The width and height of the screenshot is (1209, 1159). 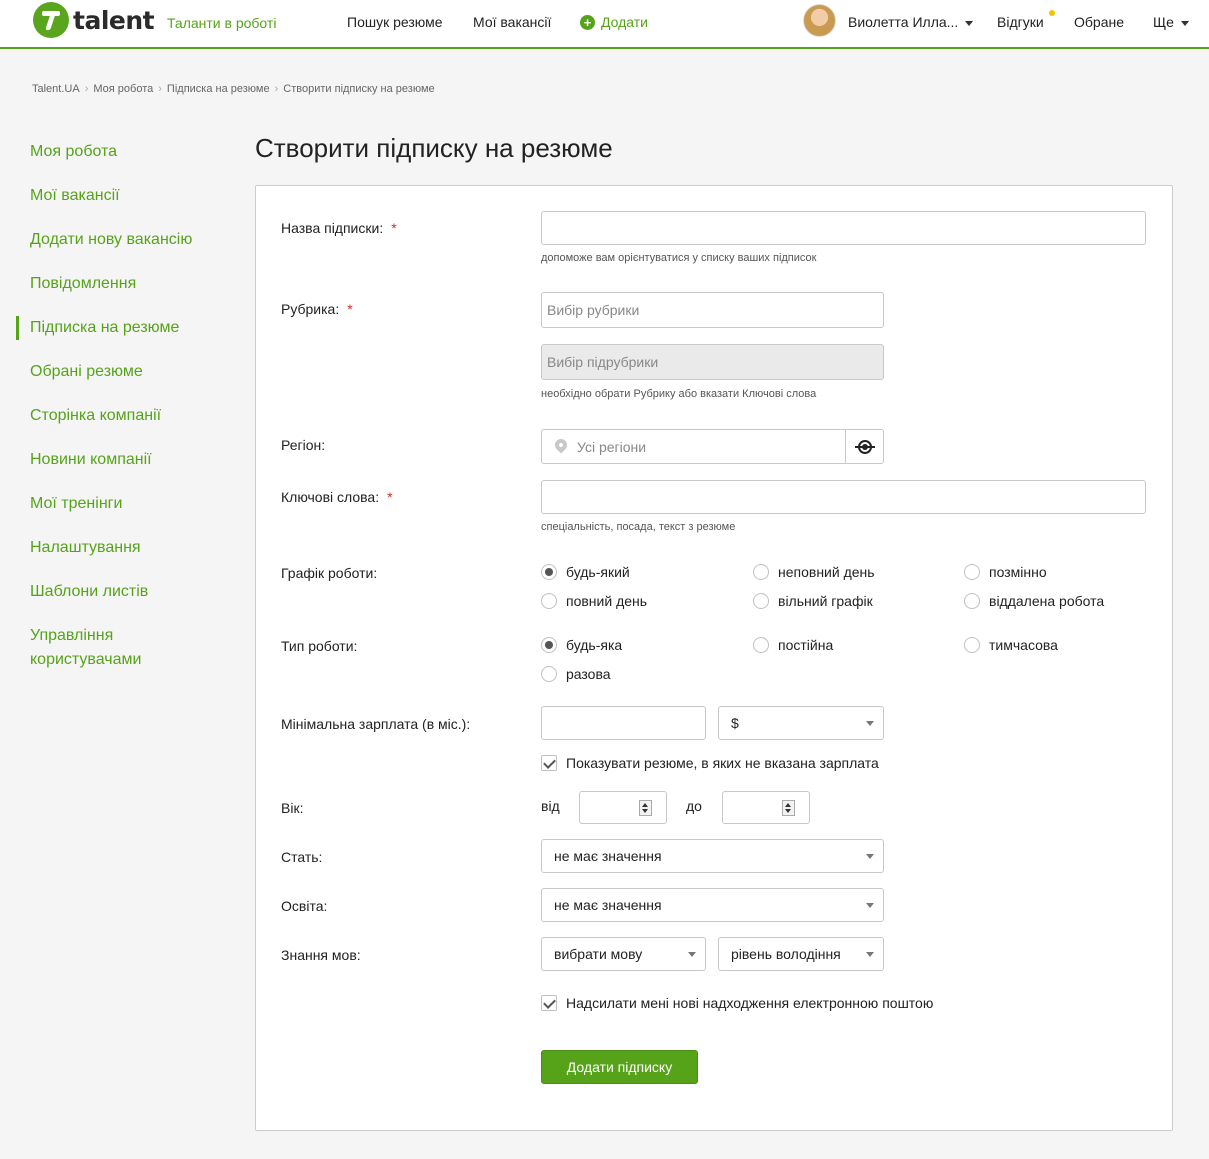 What do you see at coordinates (126, 416) in the screenshot?
I see `sidebar-item-company-page: Сторінка компанії` at bounding box center [126, 416].